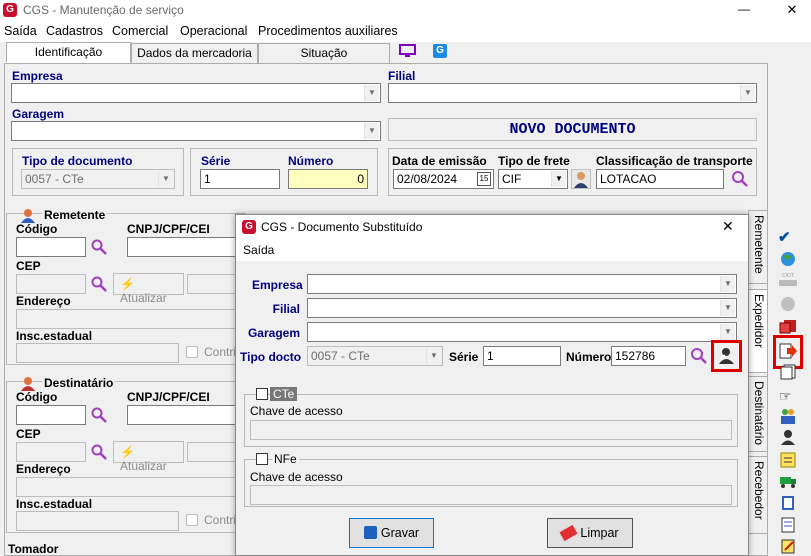 This screenshot has width=811, height=556. Describe the element at coordinates (590, 533) in the screenshot. I see `limpar-button: Limpar` at that location.